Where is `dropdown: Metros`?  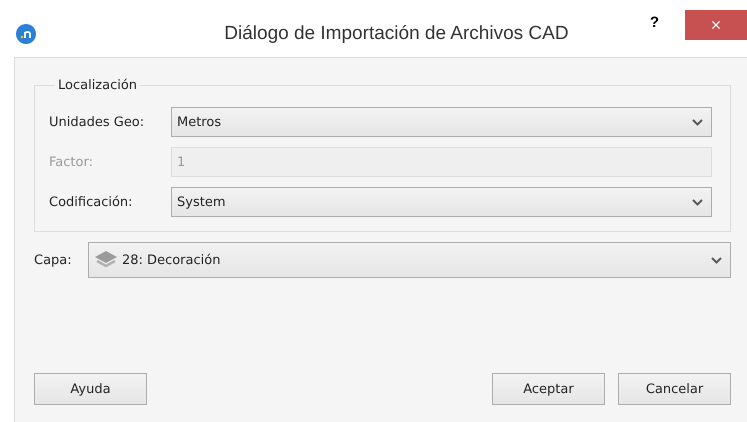 dropdown: Metros is located at coordinates (441, 122).